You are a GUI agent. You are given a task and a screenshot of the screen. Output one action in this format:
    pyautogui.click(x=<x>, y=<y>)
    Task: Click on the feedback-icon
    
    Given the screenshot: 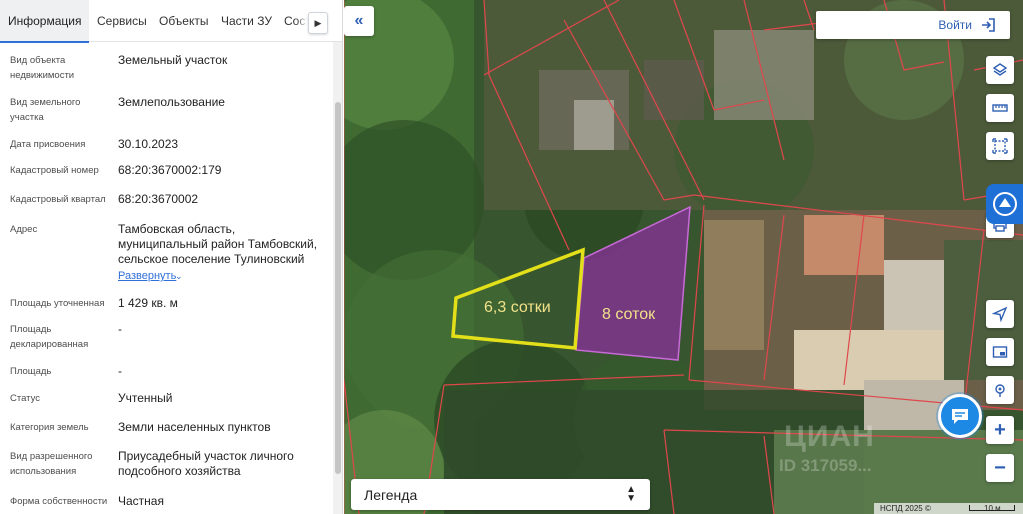 What is the action you would take?
    pyautogui.click(x=1004, y=204)
    